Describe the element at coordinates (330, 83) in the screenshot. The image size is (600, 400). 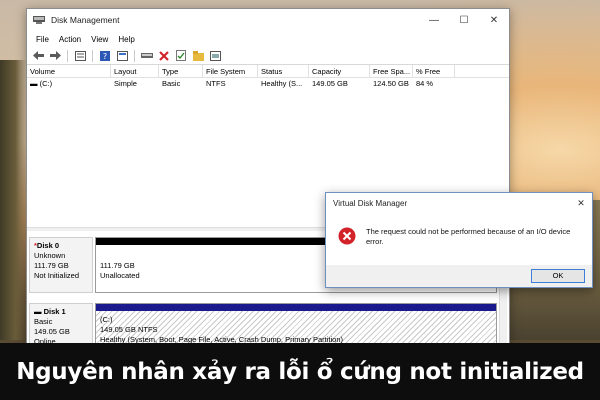
I see `capacity-cell: 149.05 GB` at that location.